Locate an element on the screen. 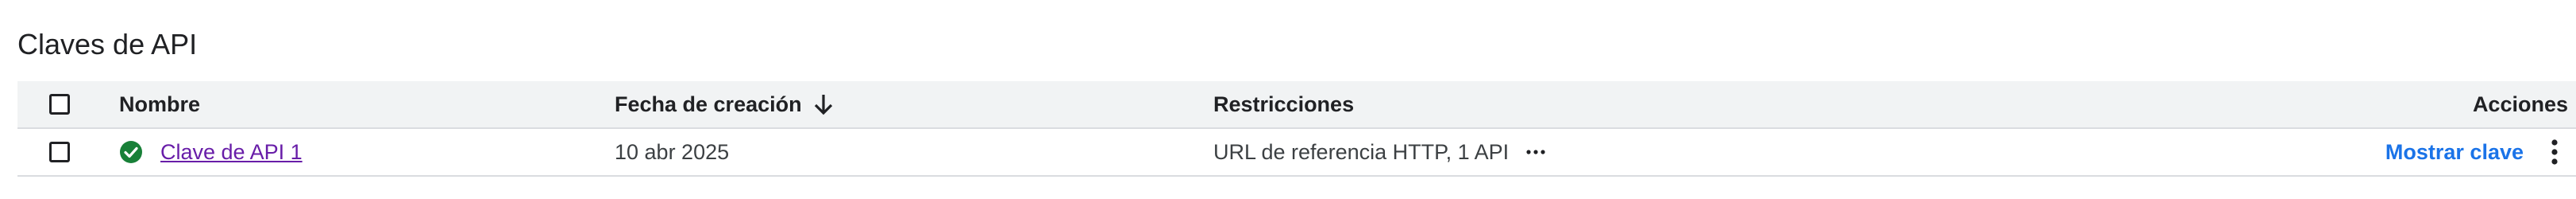 The height and width of the screenshot is (199, 2576). created-date: 10 abr 2025 is located at coordinates (672, 151).